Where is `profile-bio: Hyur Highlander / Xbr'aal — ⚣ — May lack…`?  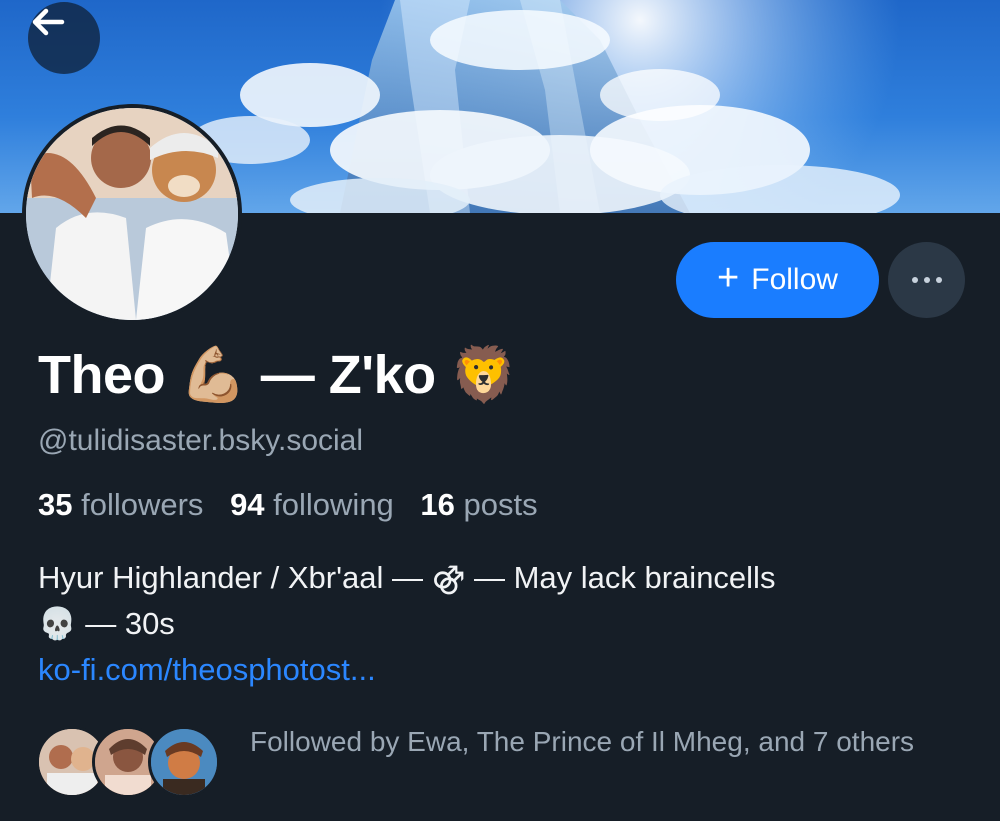 profile-bio: Hyur Highlander / Xbr'aal — ⚣ — May lack… is located at coordinates (488, 601).